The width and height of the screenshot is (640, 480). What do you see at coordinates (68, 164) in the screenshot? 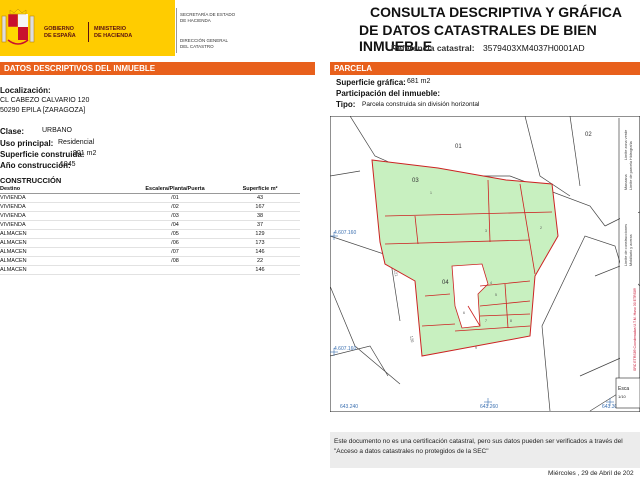
I see `construction-year-value: 1945` at bounding box center [68, 164].